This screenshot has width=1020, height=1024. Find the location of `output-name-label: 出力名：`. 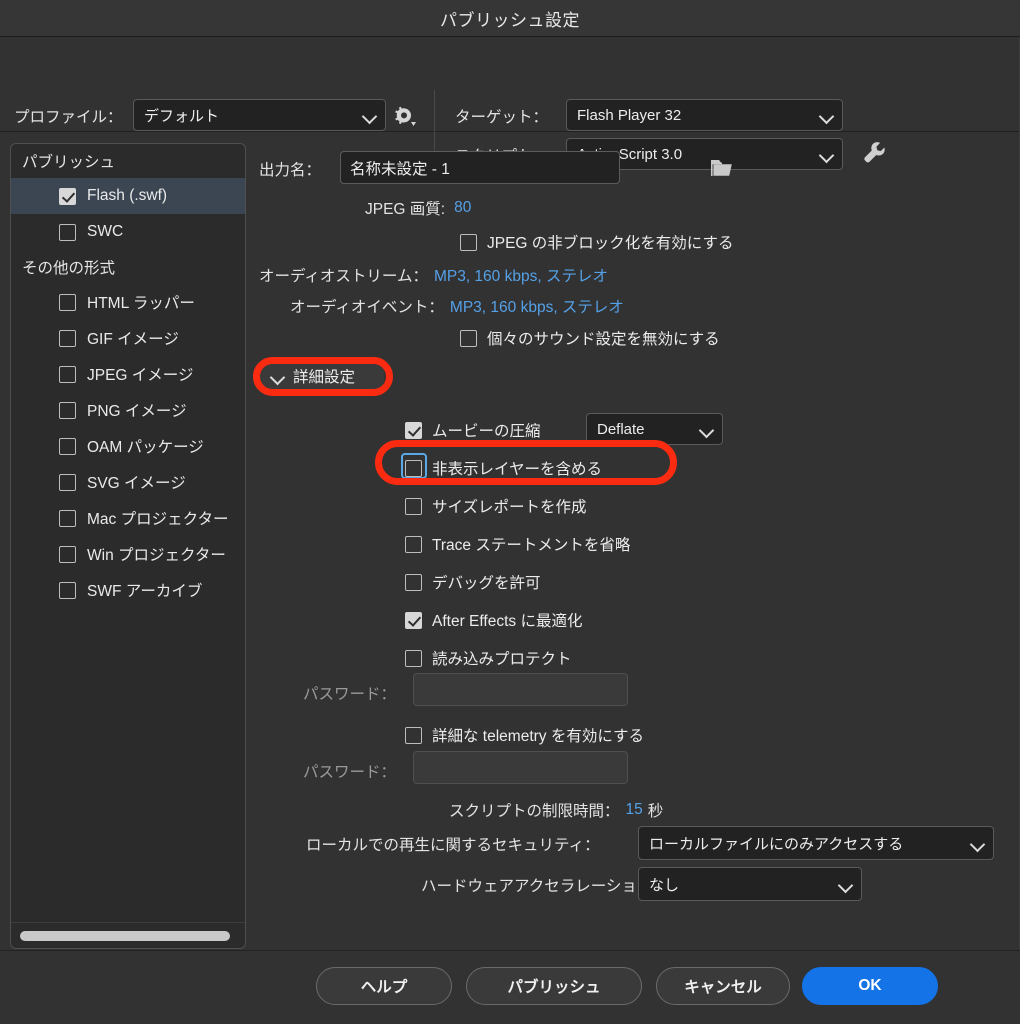

output-name-label: 出力名： is located at coordinates (290, 170).